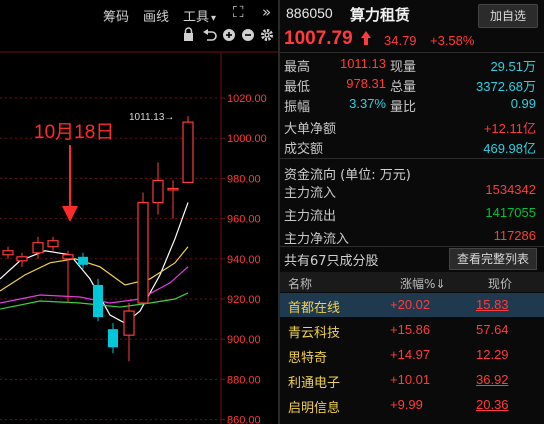 This screenshot has height=424, width=544. I want to click on change-cell: +20.02, so click(410, 304).